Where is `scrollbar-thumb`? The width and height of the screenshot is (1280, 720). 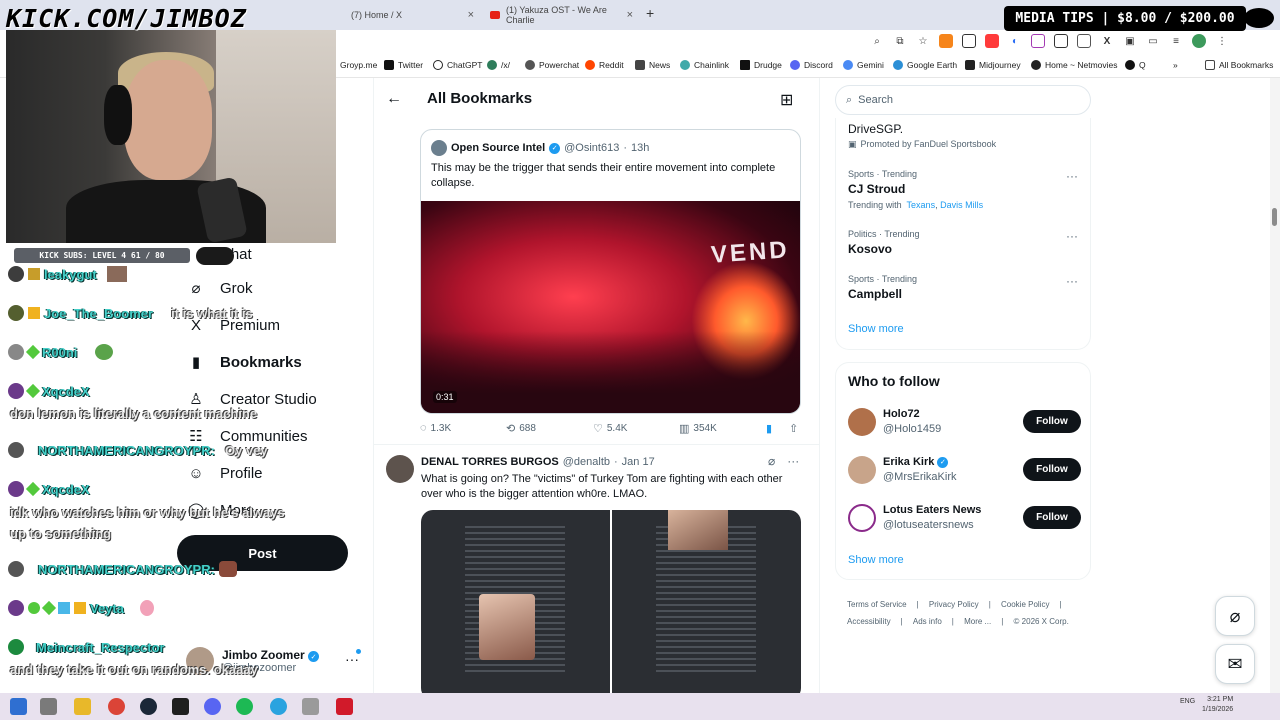
scrollbar-thumb is located at coordinates (1274, 217).